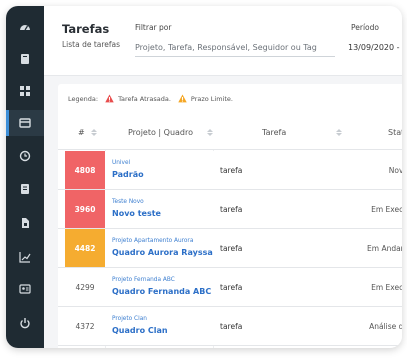 The width and height of the screenshot is (407, 359). What do you see at coordinates (162, 202) in the screenshot?
I see `project-name-link: Teste Novo` at bounding box center [162, 202].